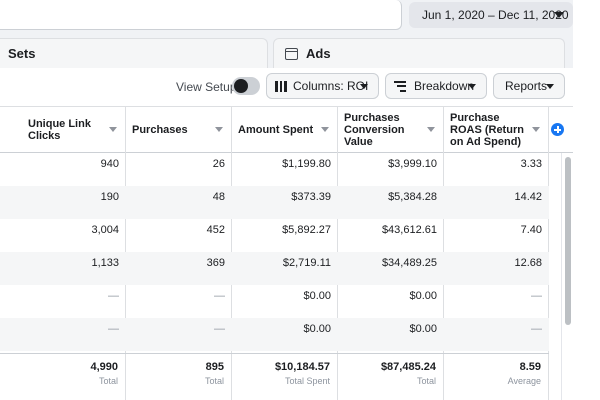  What do you see at coordinates (307, 381) in the screenshot?
I see `total-label: Total Spent` at bounding box center [307, 381].